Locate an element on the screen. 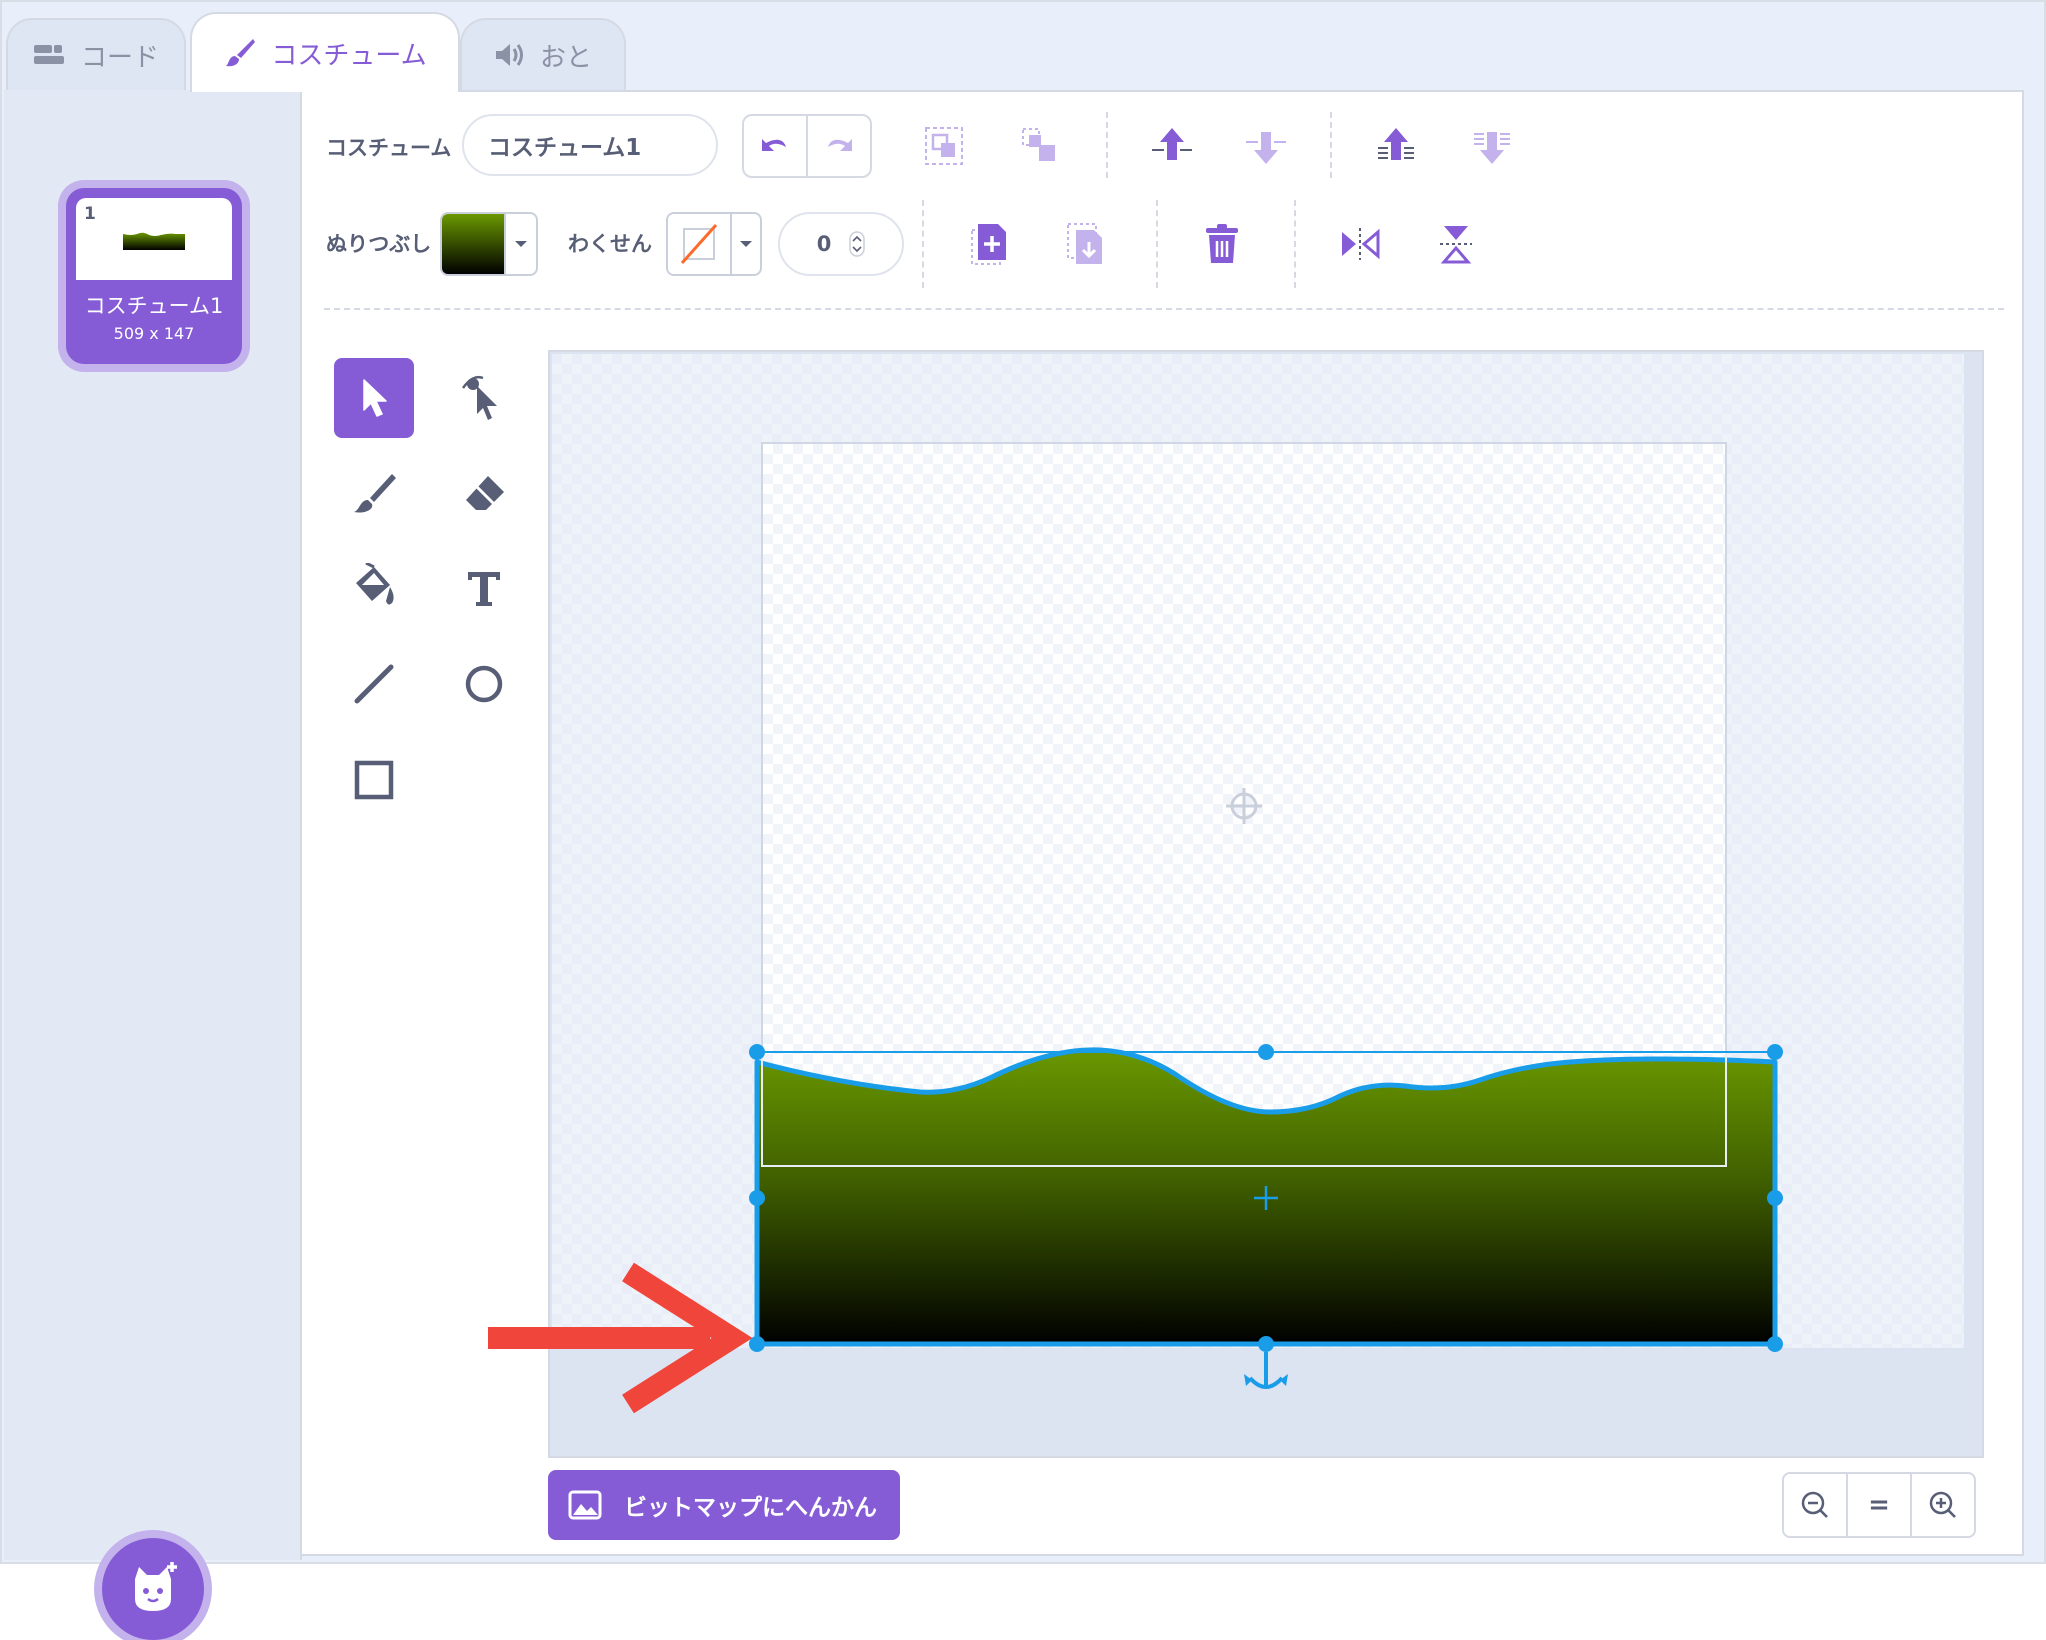 The image size is (2046, 1640). zoom-out-icon is located at coordinates (1814, 1504).